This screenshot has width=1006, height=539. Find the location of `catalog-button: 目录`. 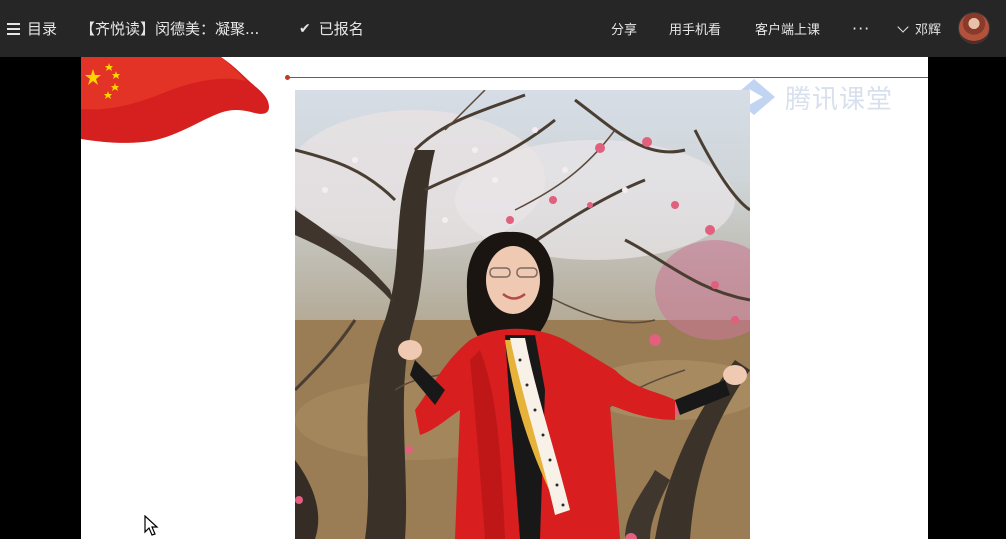

catalog-button: 目录 is located at coordinates (32, 28).